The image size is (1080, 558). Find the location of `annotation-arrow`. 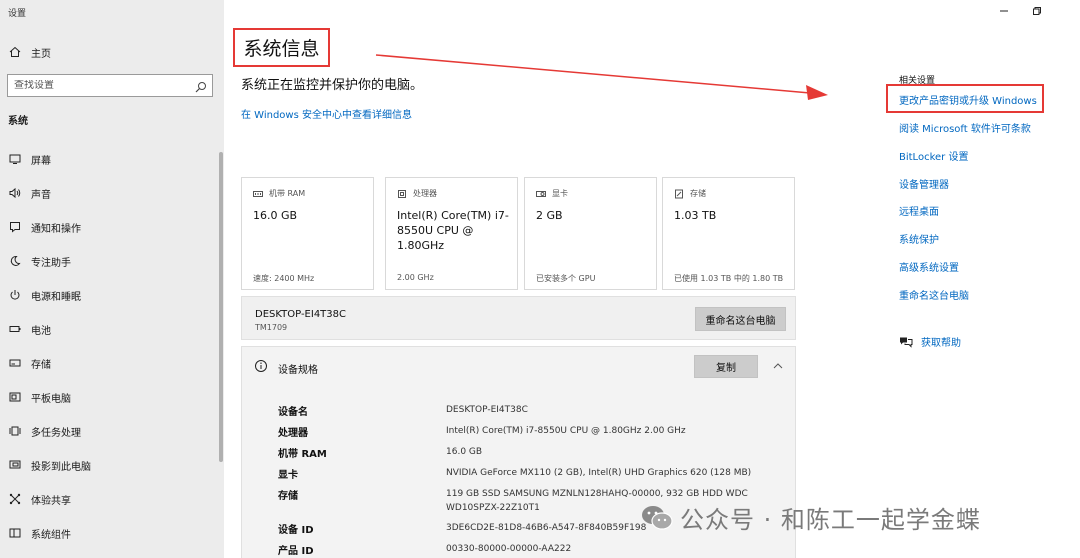

annotation-arrow is located at coordinates (601, 77).